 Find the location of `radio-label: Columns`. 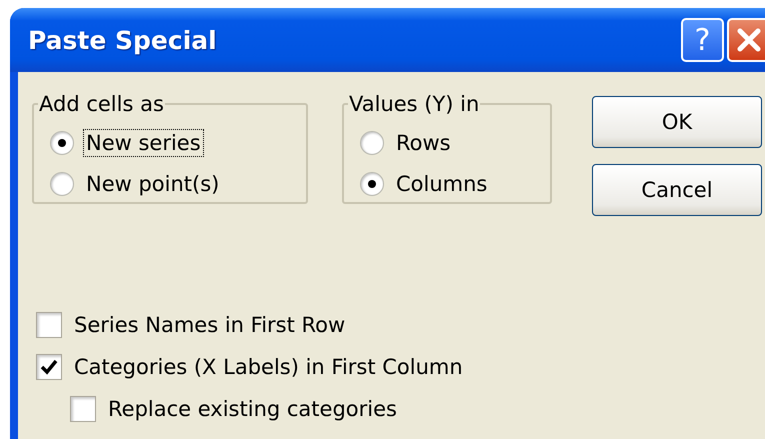

radio-label: Columns is located at coordinates (441, 184).